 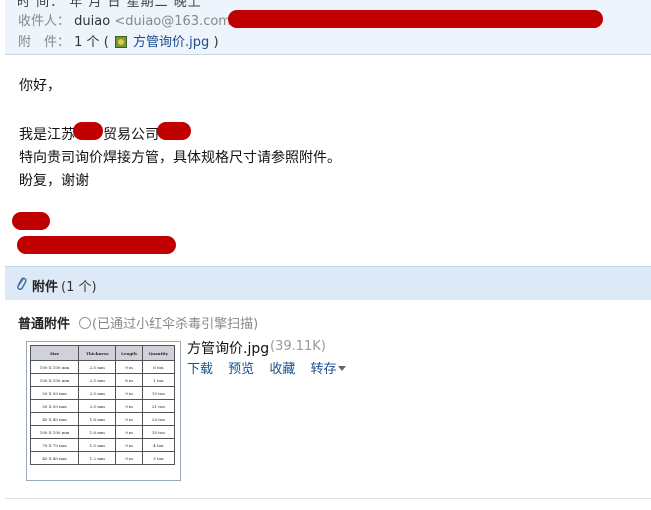 What do you see at coordinates (54, 181) in the screenshot?
I see `closing-line: 盼复，谢谢` at bounding box center [54, 181].